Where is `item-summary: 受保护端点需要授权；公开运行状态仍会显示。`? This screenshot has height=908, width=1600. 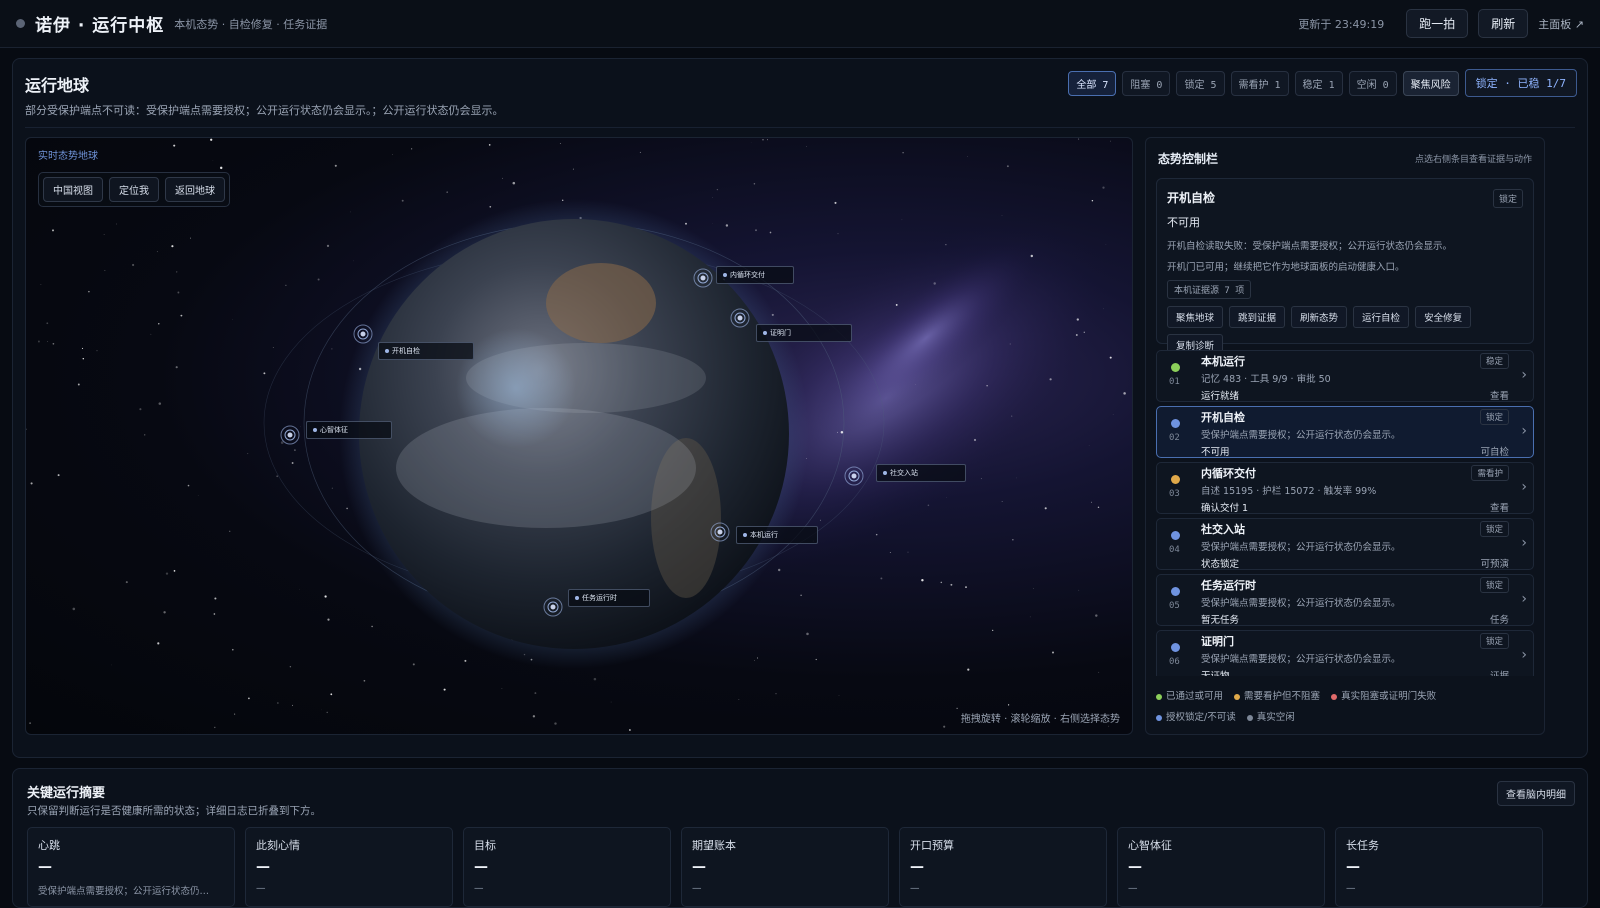
item-summary: 受保护端点需要授权；公开运行状态仍会显示。 is located at coordinates (1301, 546).